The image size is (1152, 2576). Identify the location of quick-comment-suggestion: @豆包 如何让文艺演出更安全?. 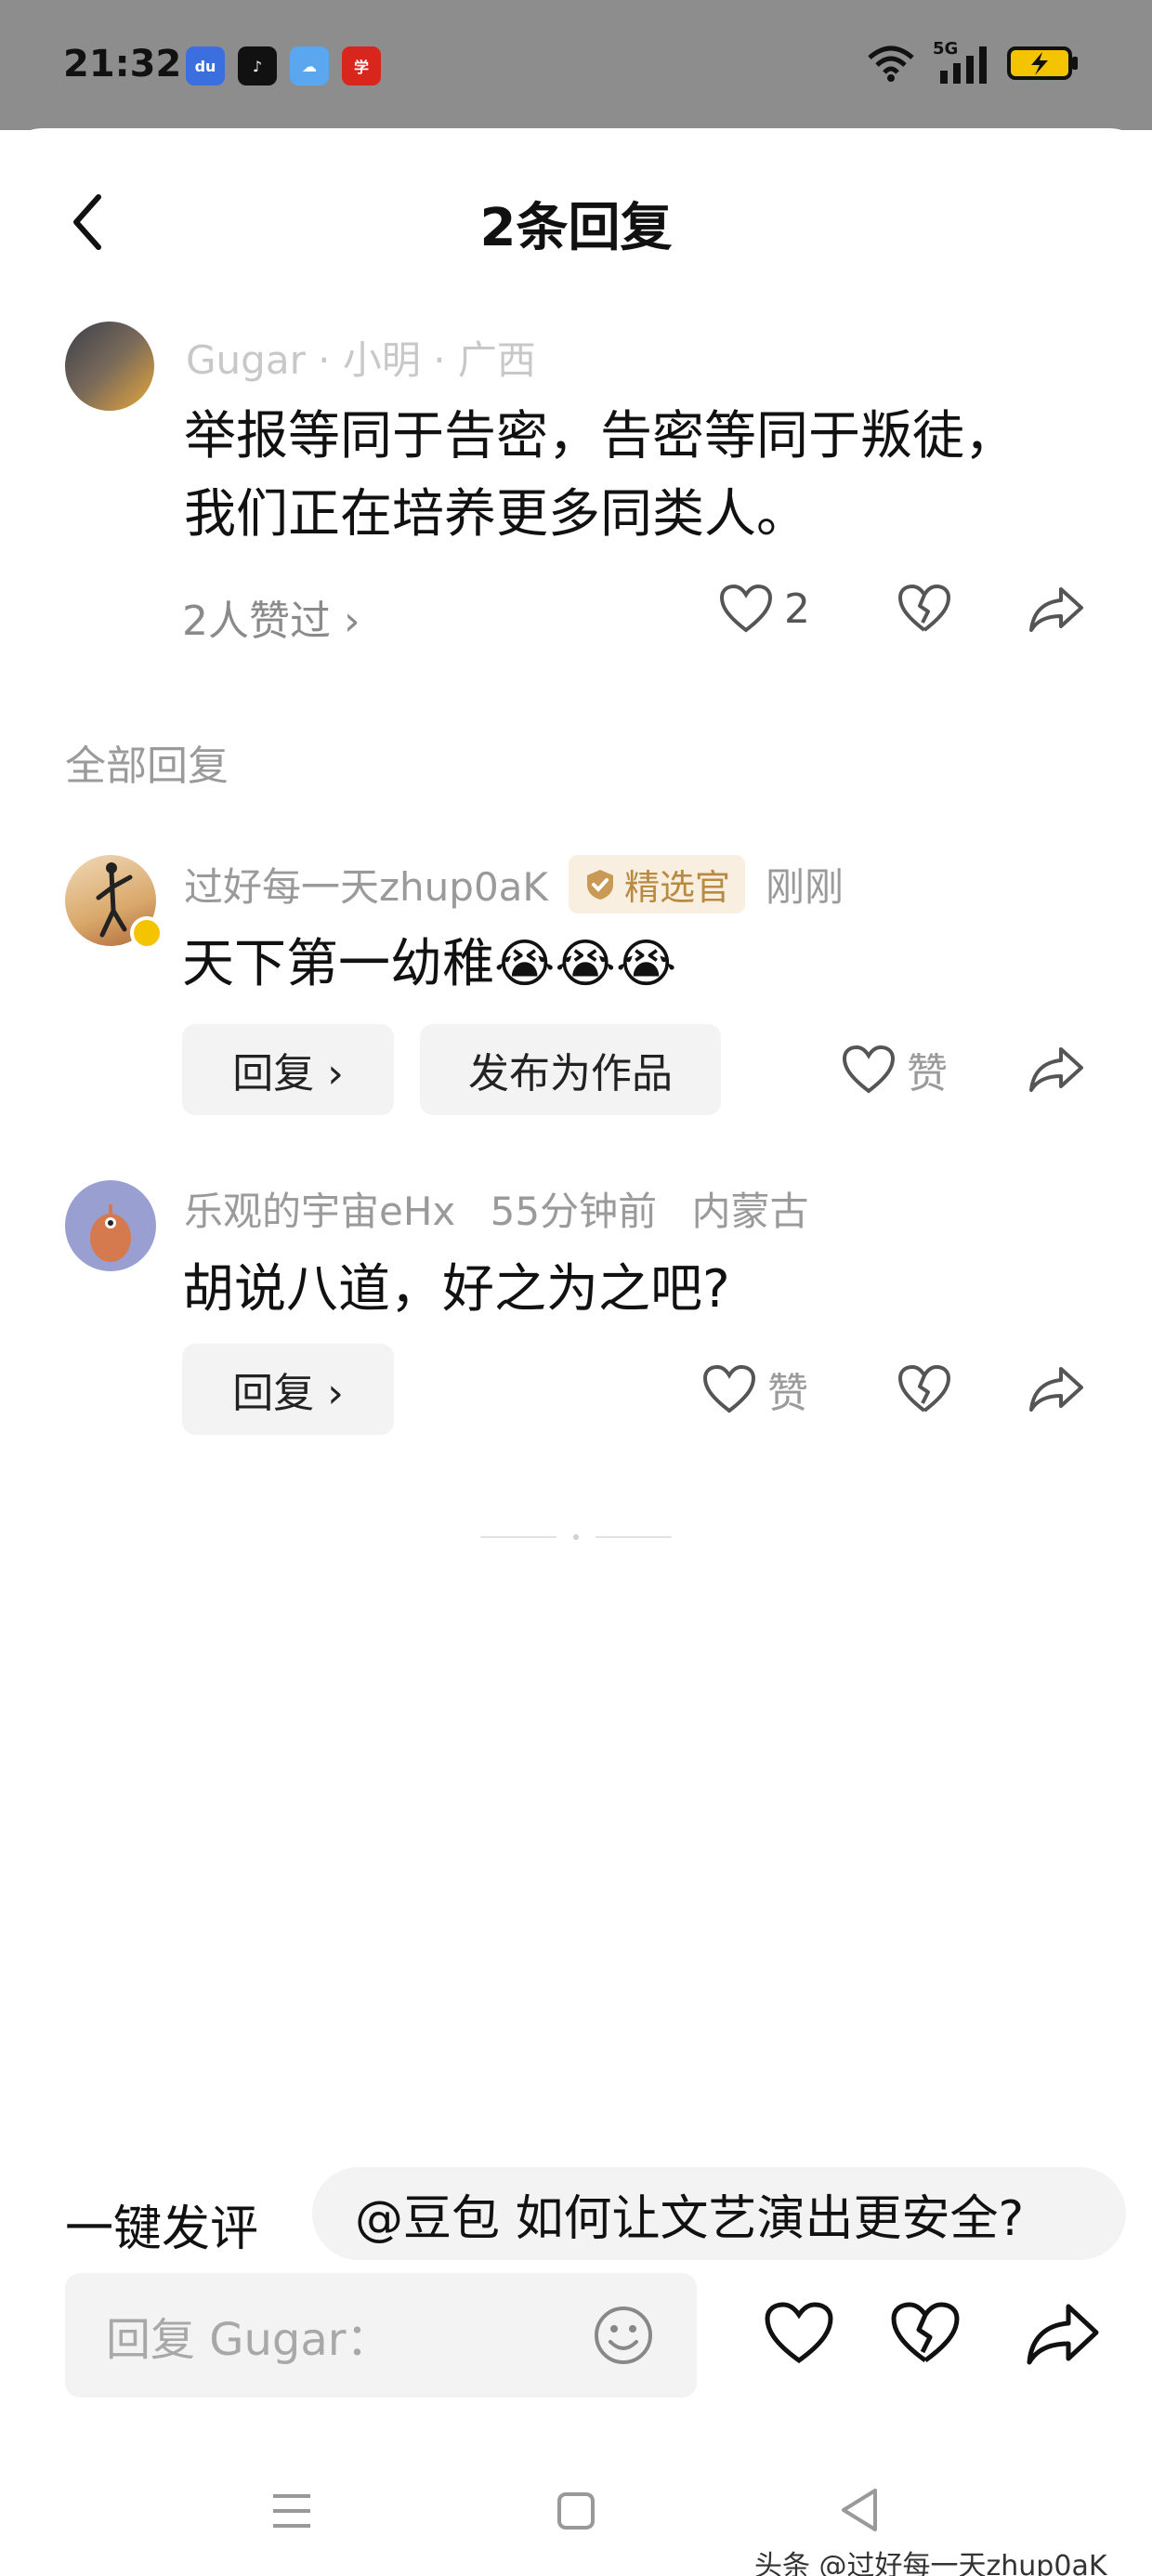
(719, 2213).